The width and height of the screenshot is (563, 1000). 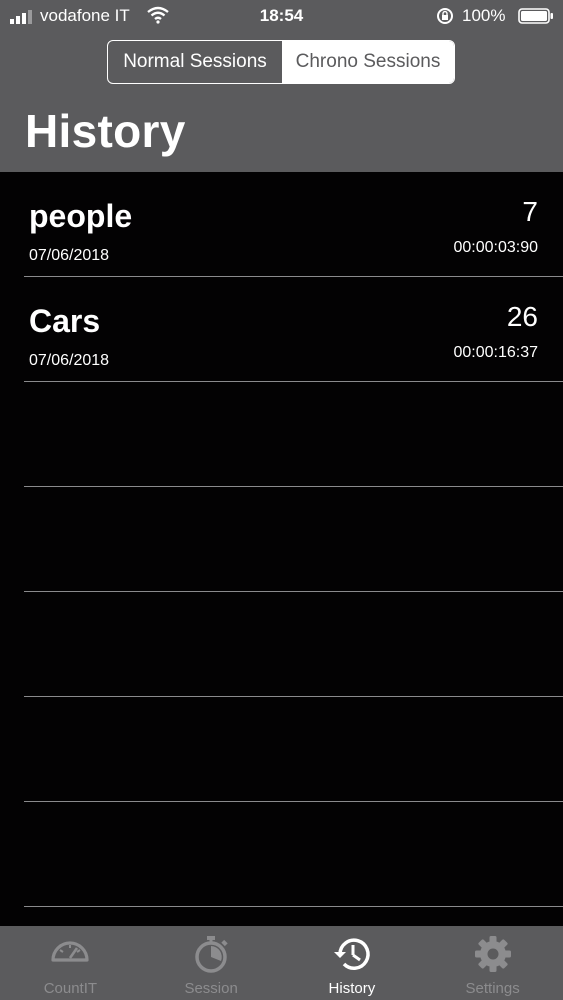 What do you see at coordinates (351, 954) in the screenshot?
I see `history-icon` at bounding box center [351, 954].